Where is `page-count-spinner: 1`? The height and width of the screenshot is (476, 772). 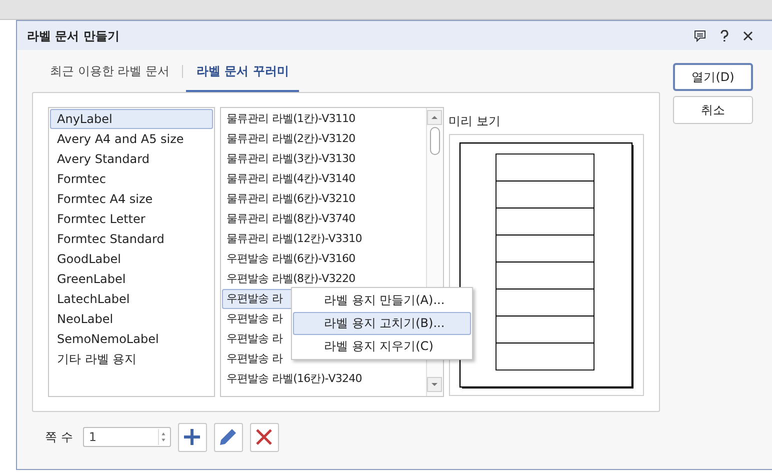
page-count-spinner: 1 is located at coordinates (126, 437).